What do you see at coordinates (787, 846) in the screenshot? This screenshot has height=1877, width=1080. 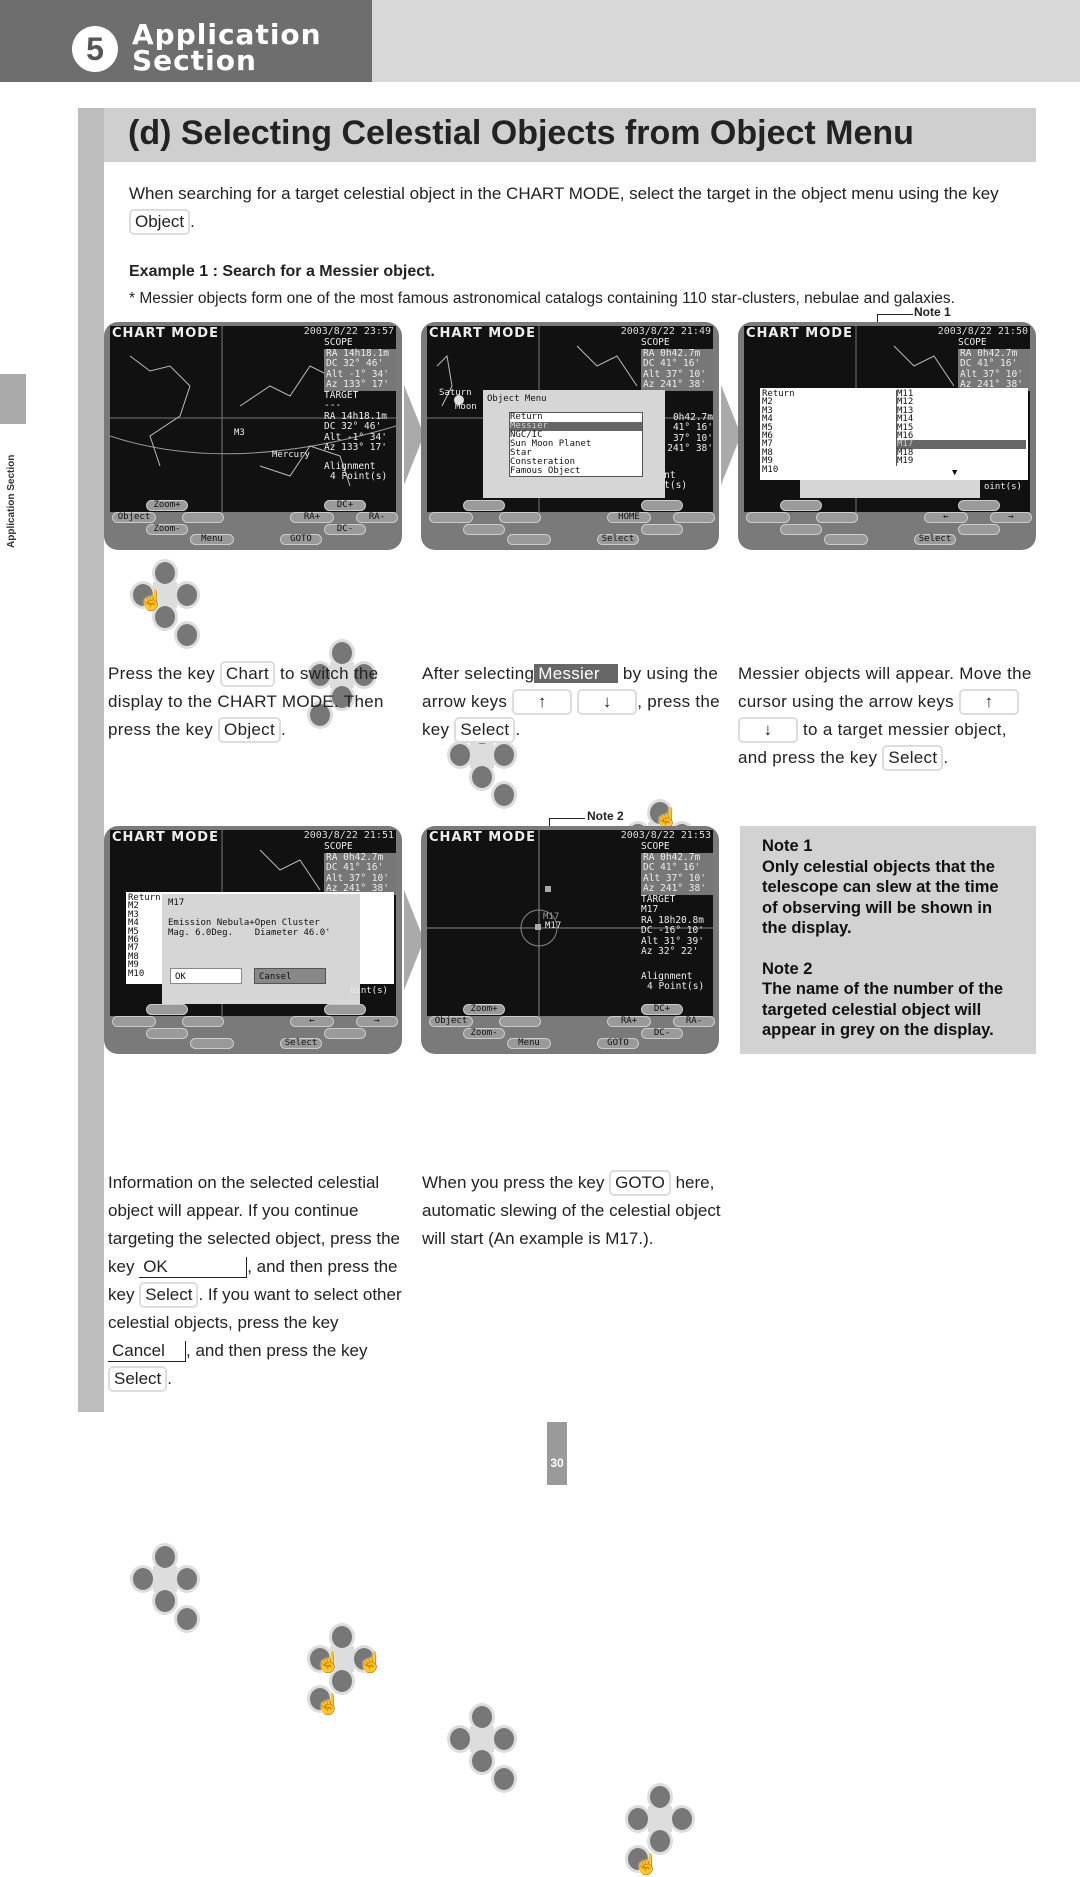 I see `note1-title: Note 1` at bounding box center [787, 846].